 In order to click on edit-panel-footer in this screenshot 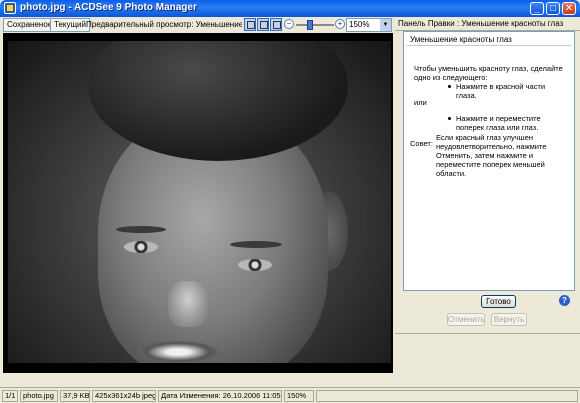, I will do `click(487, 353)`.